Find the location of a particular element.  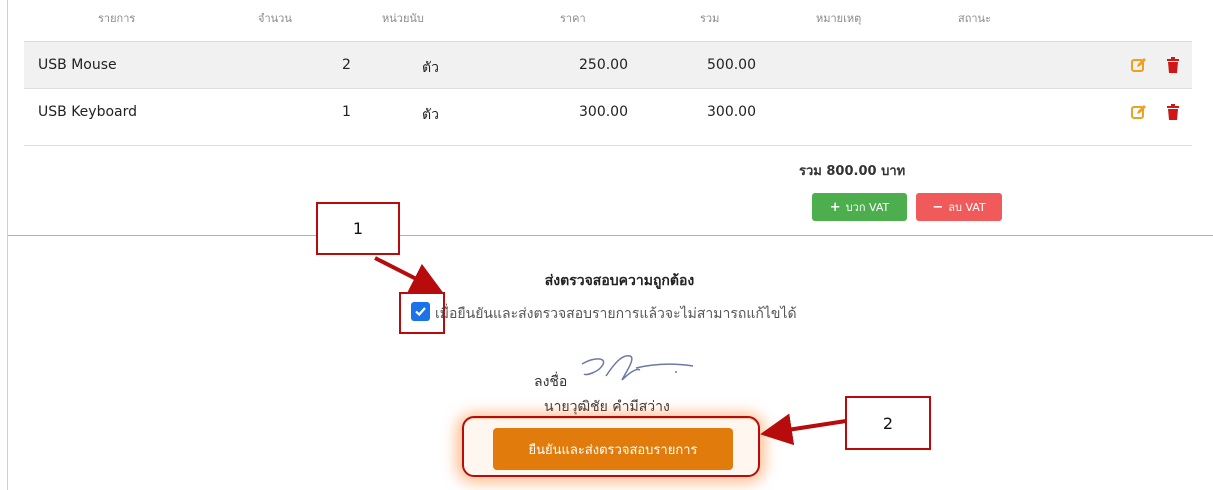

item-name: USB Mouse is located at coordinates (77, 65).